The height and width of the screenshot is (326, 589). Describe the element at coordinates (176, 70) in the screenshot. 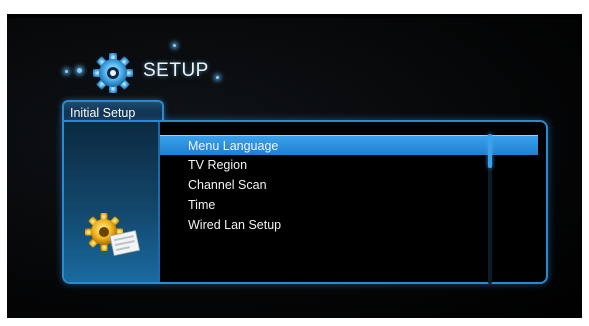

I see `page-title: SETUP` at that location.